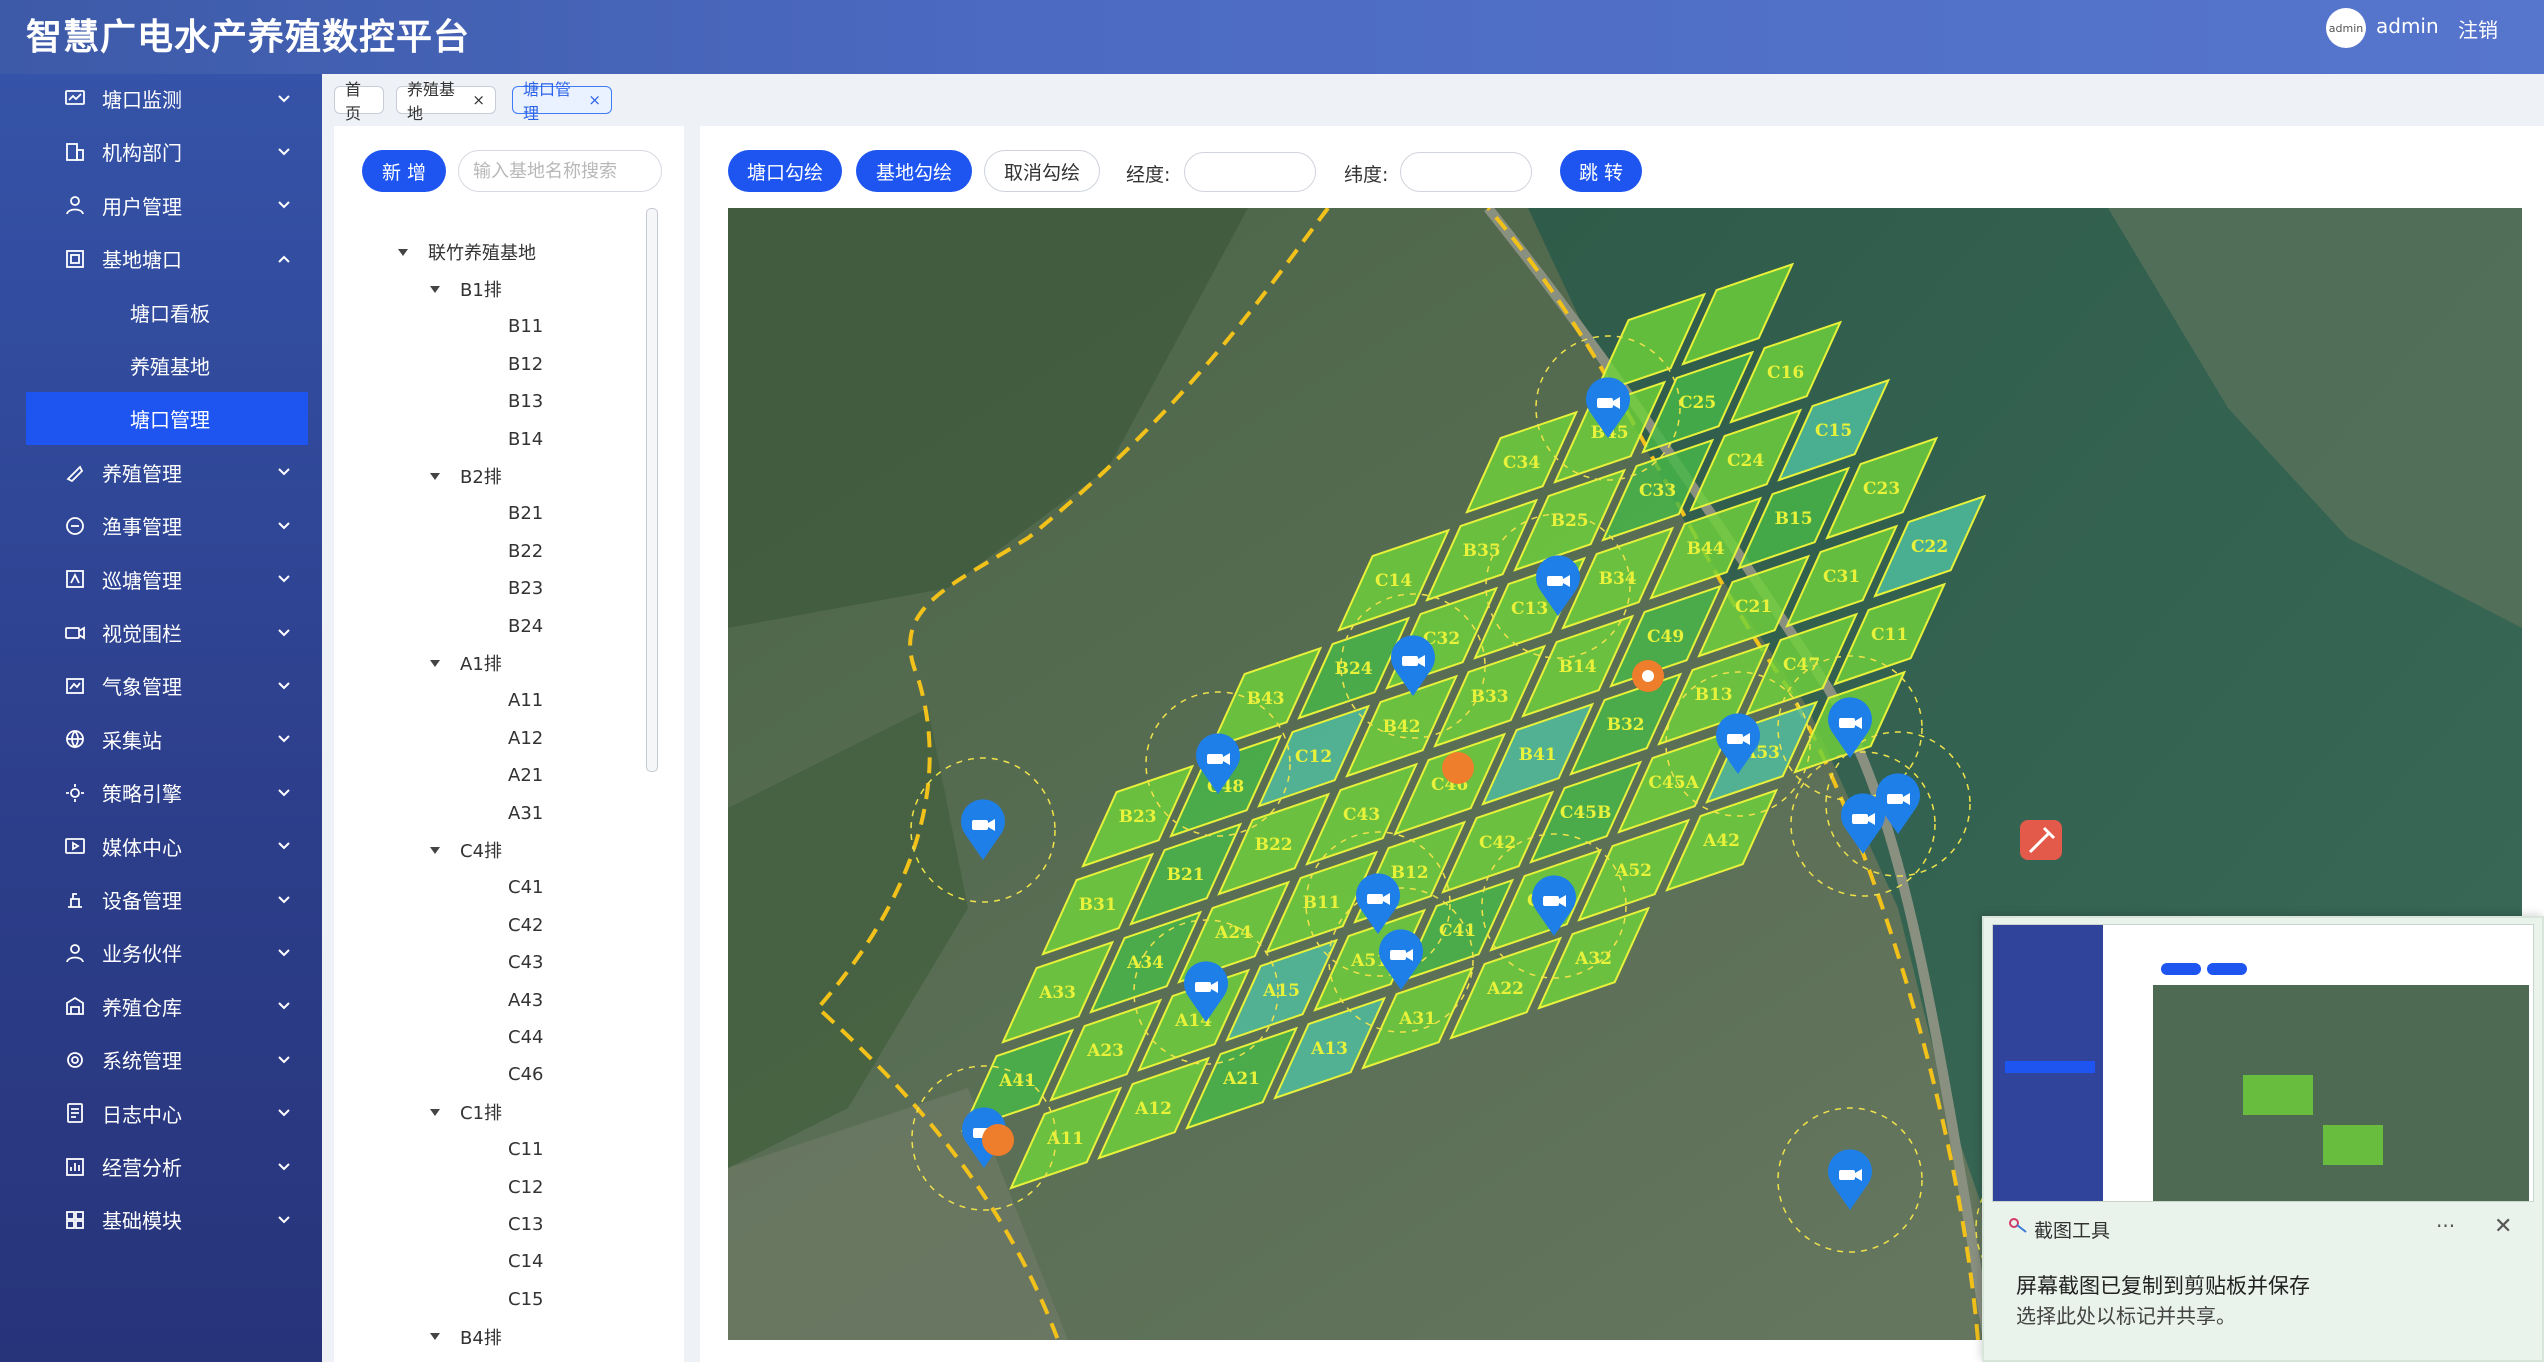 Image resolution: width=2544 pixels, height=1362 pixels. I want to click on pond-label: B15, so click(1794, 519).